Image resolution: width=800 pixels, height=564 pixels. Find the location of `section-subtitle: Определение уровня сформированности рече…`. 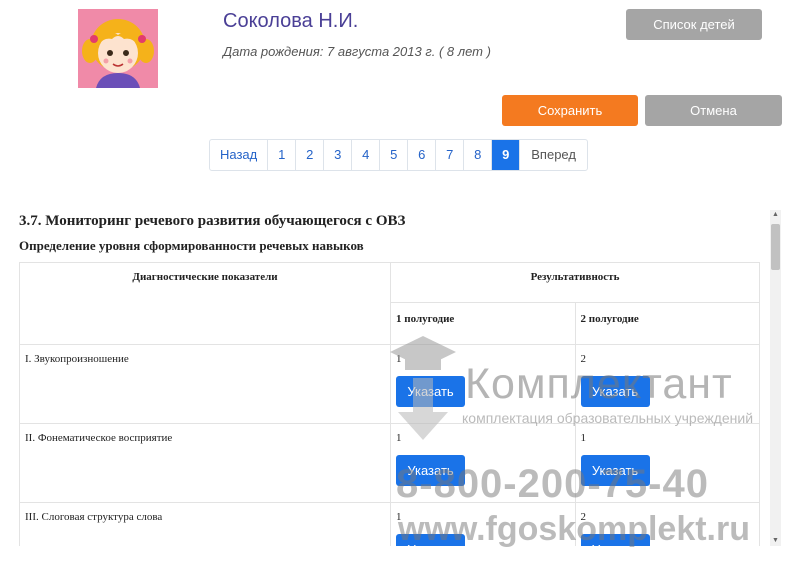

section-subtitle: Определение уровня сформированности рече… is located at coordinates (191, 245).